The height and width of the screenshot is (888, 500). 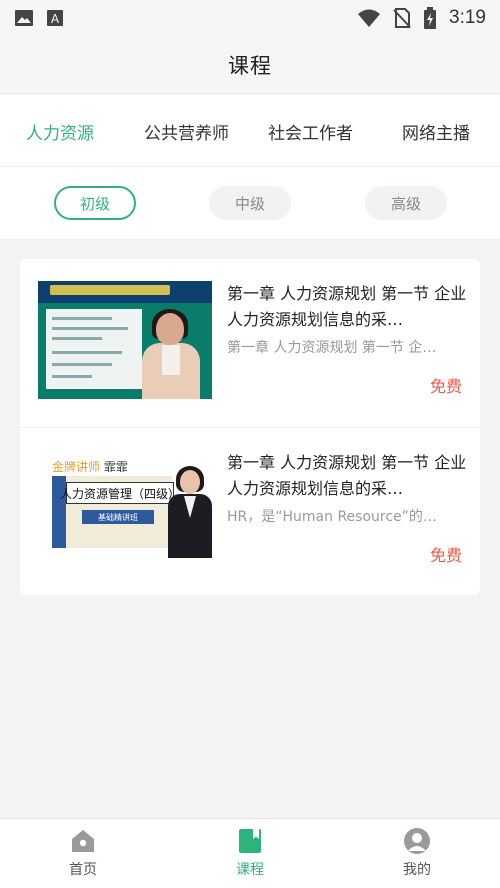 I want to click on nav-courses: 课程, so click(x=250, y=855).